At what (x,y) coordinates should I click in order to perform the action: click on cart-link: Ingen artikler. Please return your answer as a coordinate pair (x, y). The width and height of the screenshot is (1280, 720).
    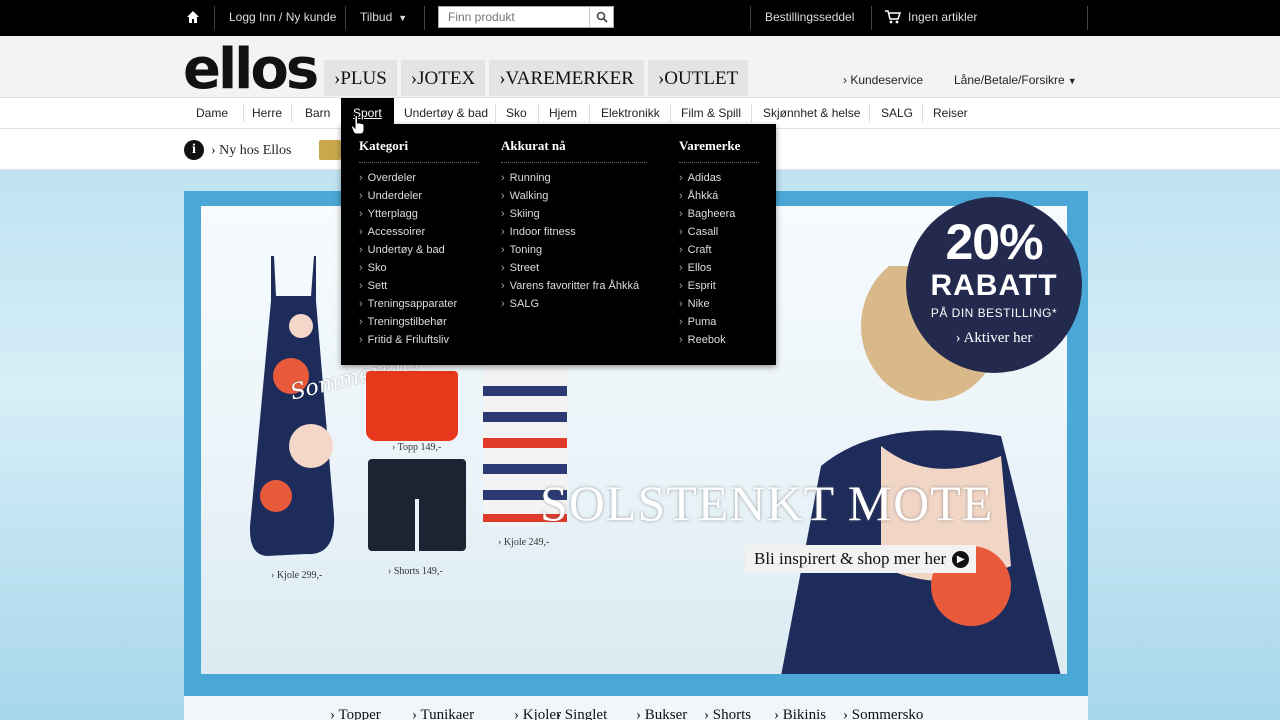
    Looking at the image, I should click on (942, 17).